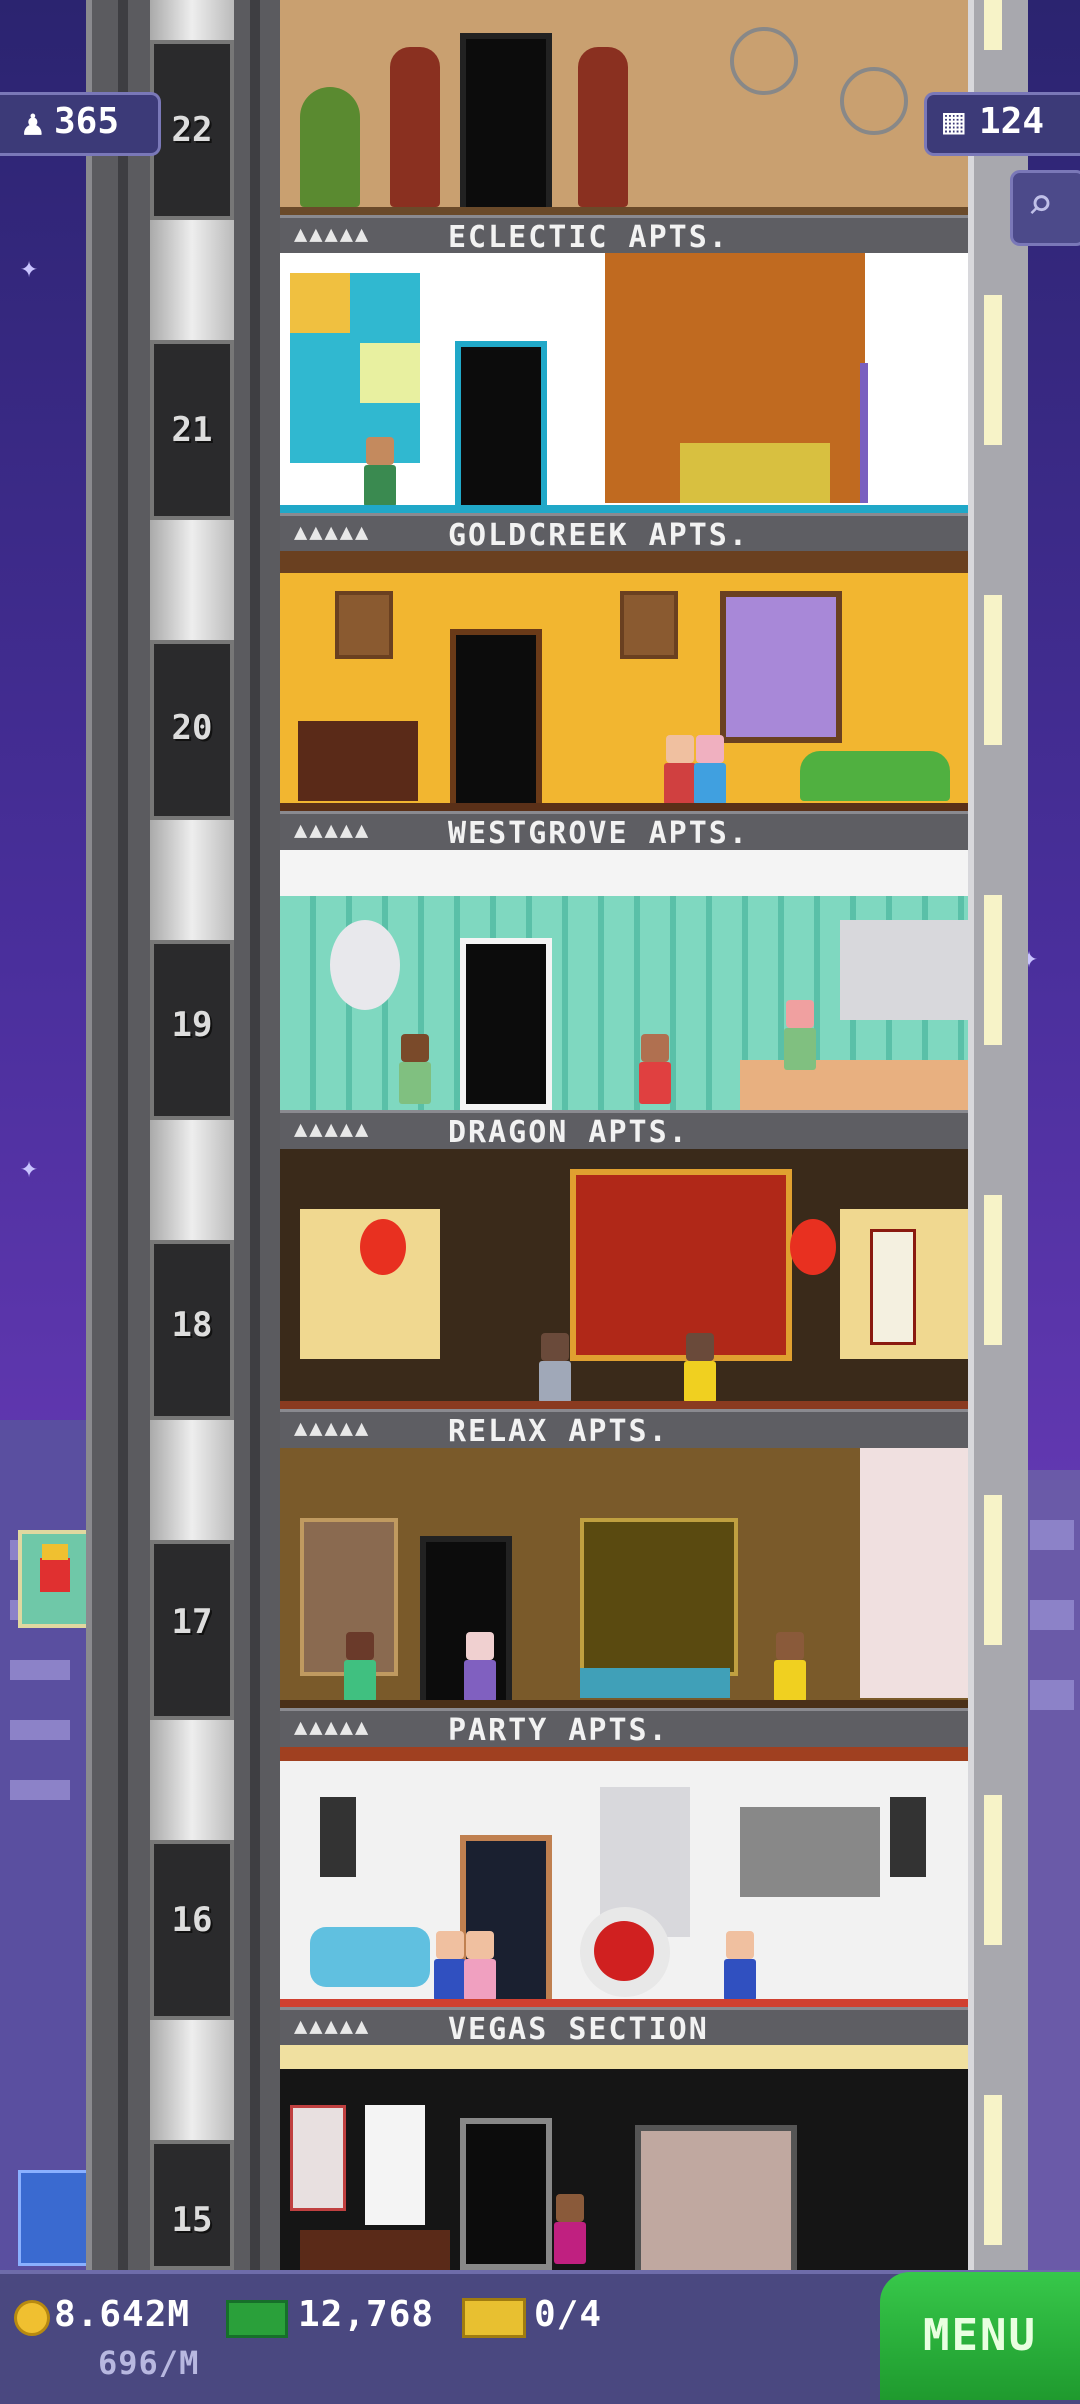  I want to click on floor-20: ▲▲▲▲▲ WESTGROVE APTS., so click(624, 703).